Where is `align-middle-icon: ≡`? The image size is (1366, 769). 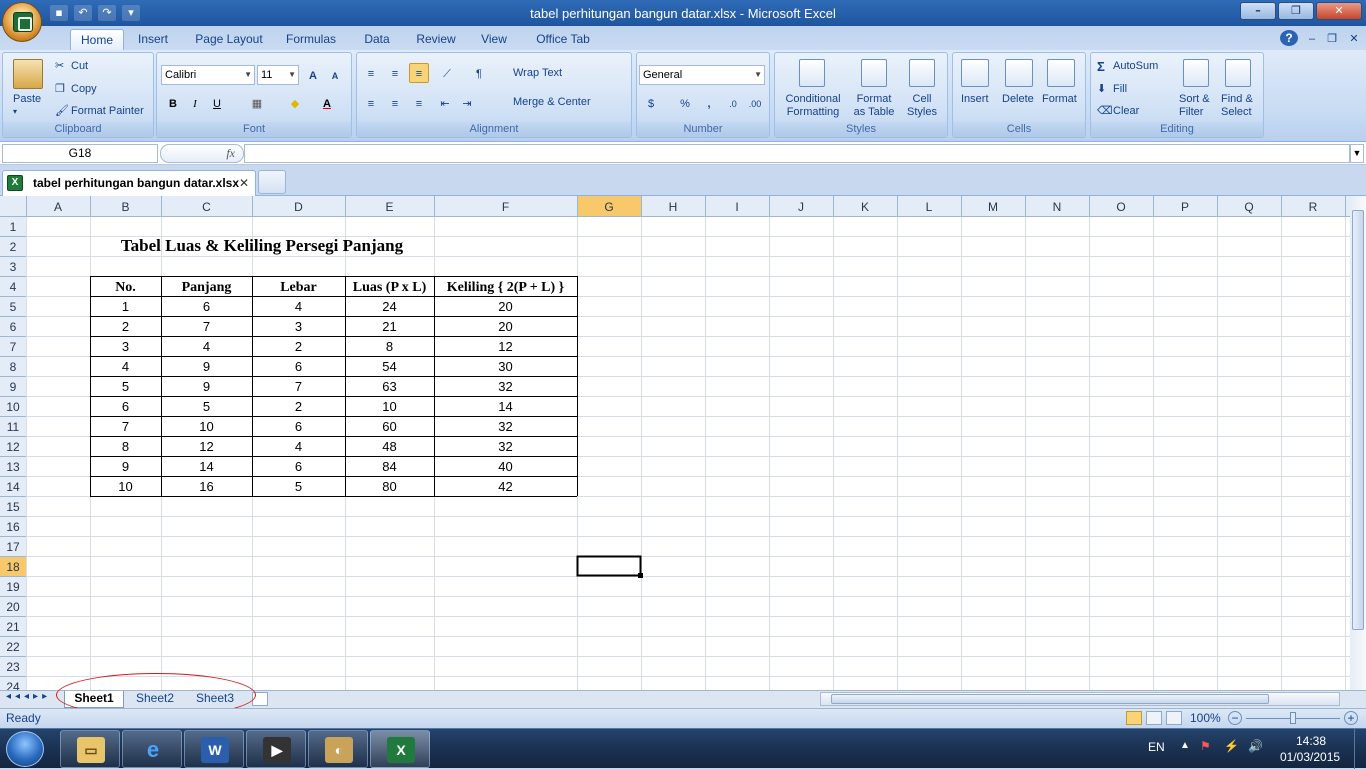 align-middle-icon: ≡ is located at coordinates (395, 73).